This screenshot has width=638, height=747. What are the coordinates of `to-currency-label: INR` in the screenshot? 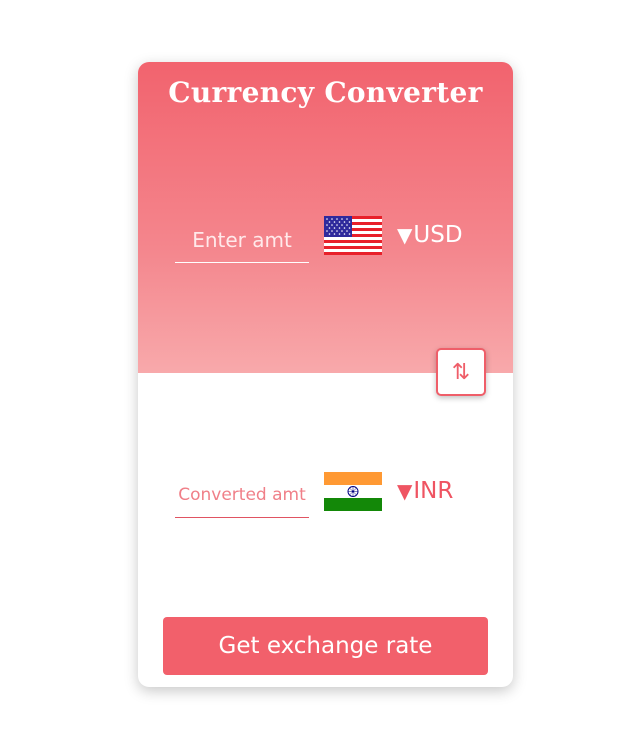 It's located at (433, 491).